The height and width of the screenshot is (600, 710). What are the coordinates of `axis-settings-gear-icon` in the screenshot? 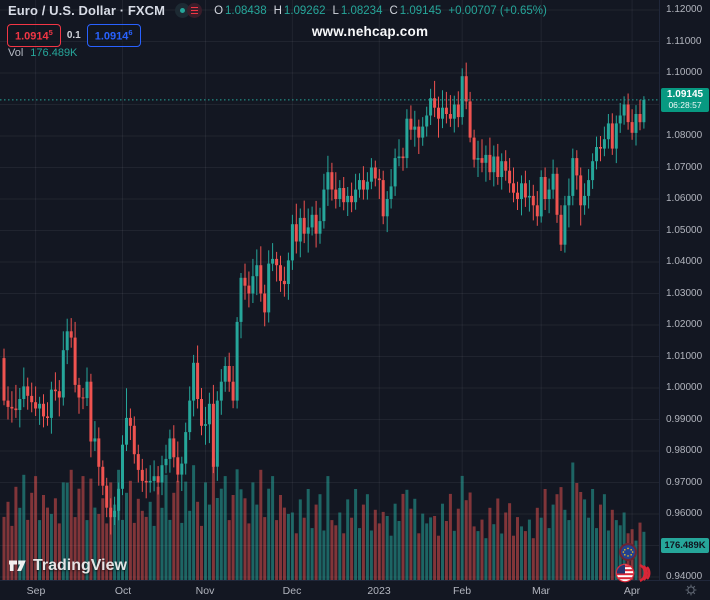 It's located at (691, 590).